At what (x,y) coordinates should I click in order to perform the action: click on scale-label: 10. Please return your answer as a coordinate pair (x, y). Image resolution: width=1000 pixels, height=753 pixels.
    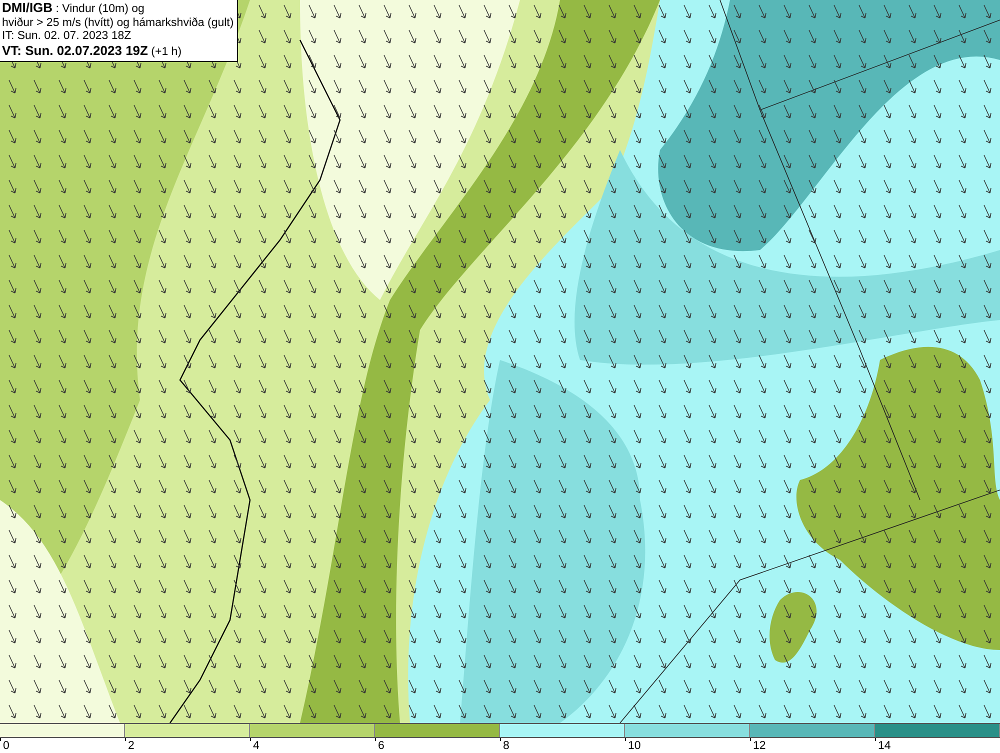
    Looking at the image, I should click on (634, 746).